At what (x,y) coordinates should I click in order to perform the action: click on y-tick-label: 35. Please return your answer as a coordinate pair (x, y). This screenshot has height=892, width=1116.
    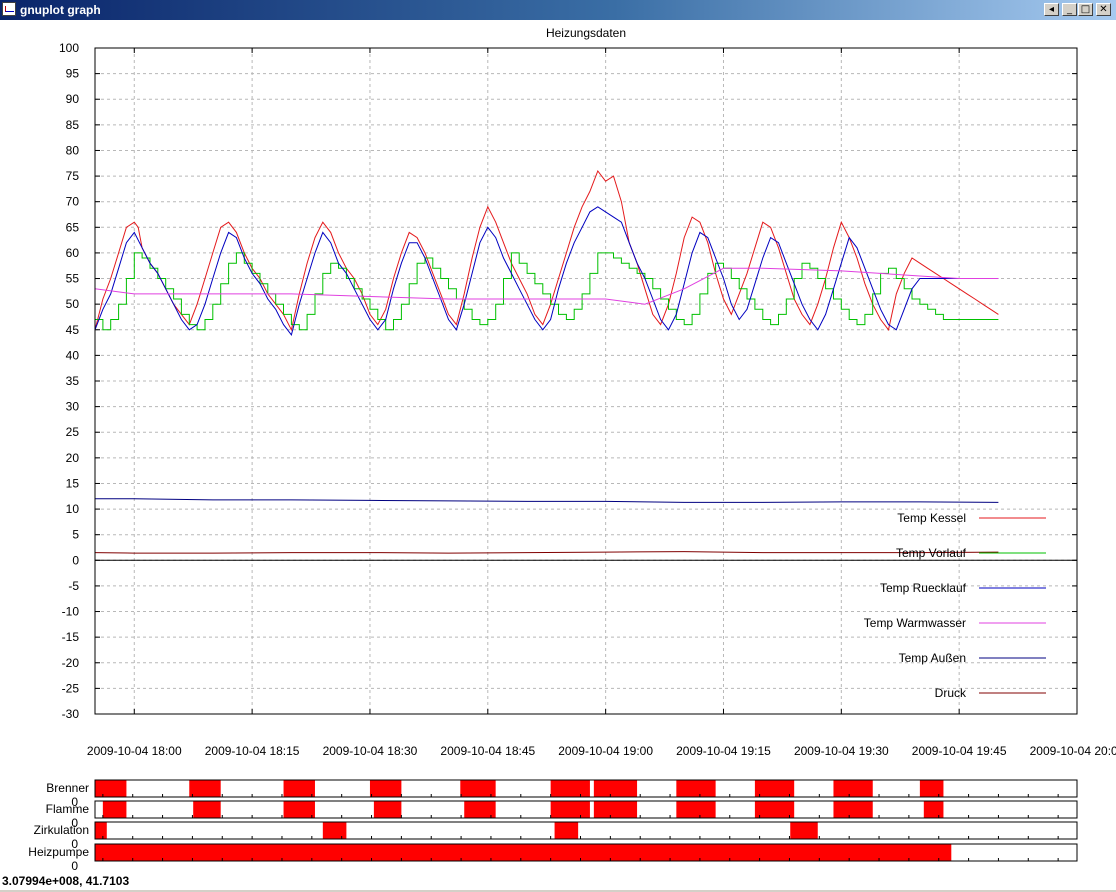
    Looking at the image, I should click on (73, 381).